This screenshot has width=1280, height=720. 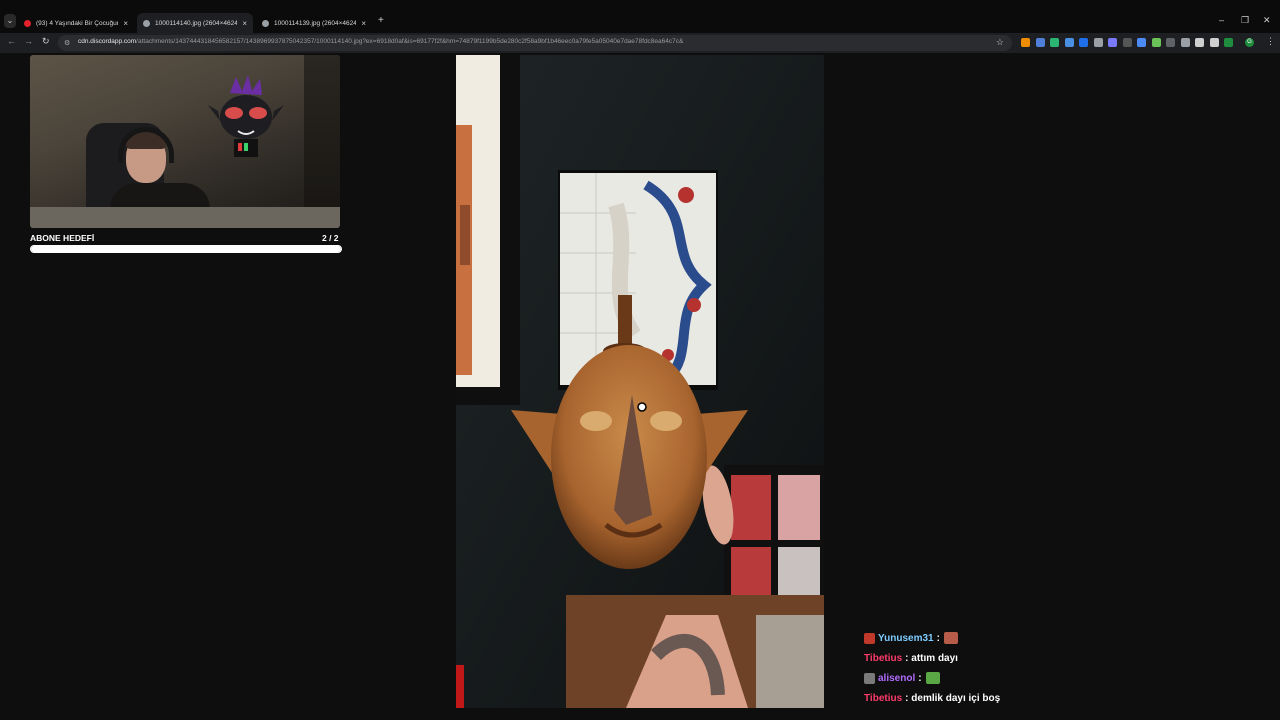 I want to click on url-host: cdn.discordapp.com, so click(x=107, y=41).